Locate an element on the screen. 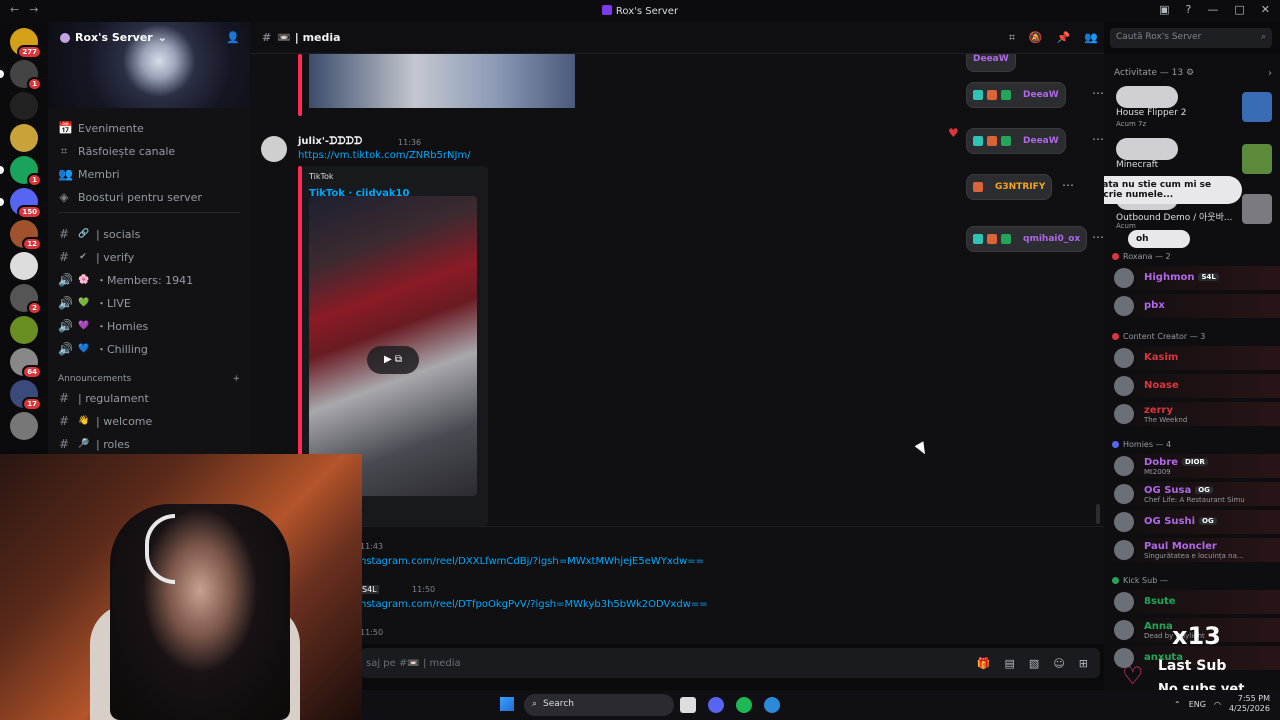 The image size is (1280, 720). message-username: julix'-ᗪᗪᗪᗪ is located at coordinates (330, 141).